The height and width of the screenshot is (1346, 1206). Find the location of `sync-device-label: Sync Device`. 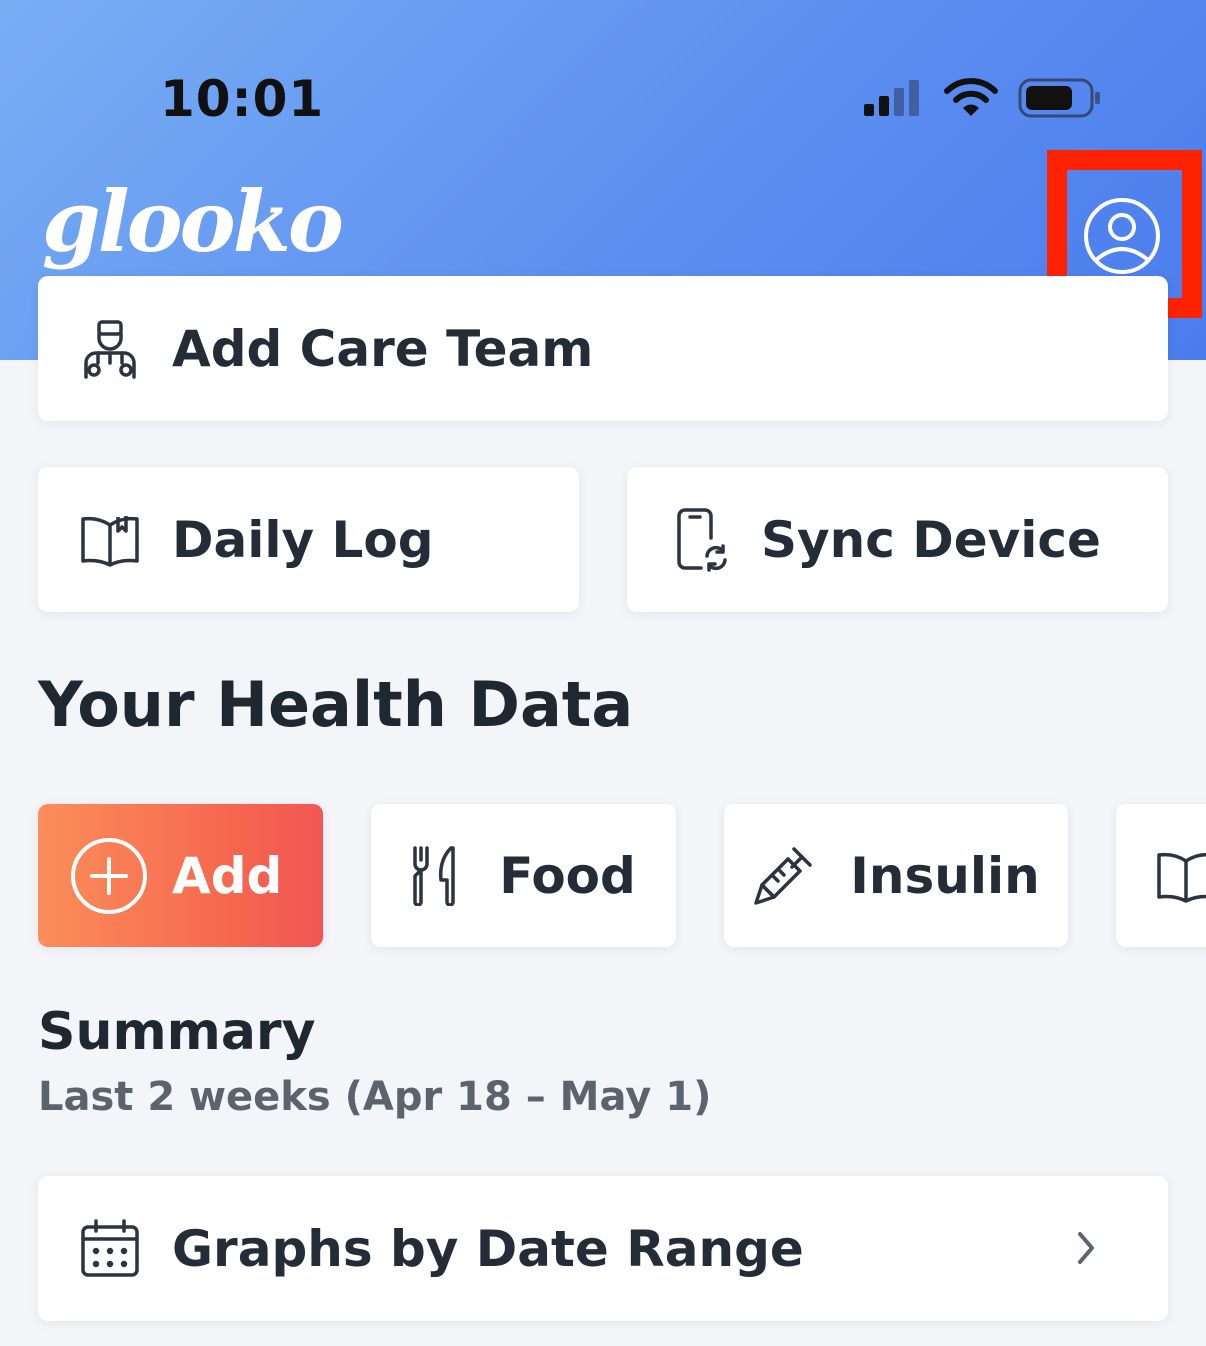

sync-device-label: Sync Device is located at coordinates (931, 539).